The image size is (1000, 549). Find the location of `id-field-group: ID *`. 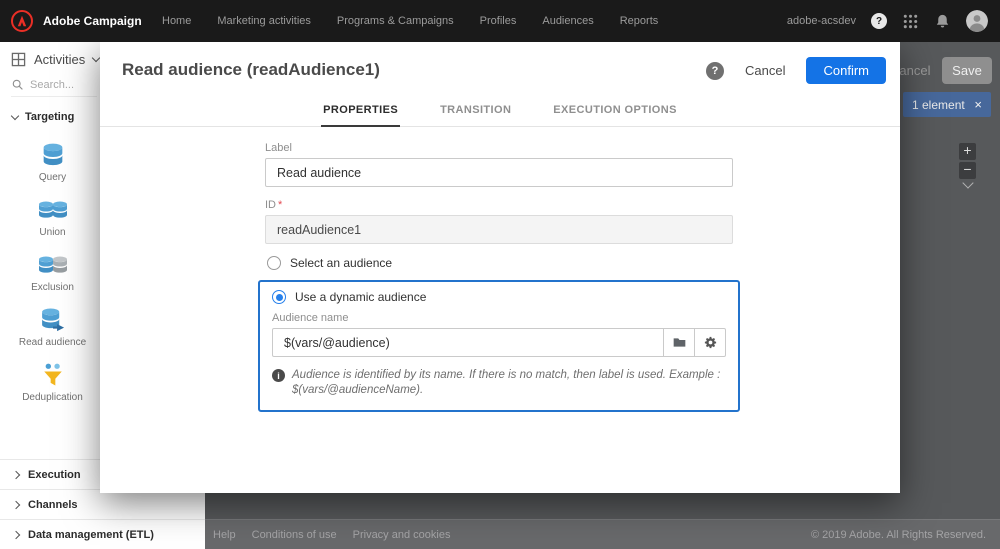

id-field-group: ID * is located at coordinates (499, 221).